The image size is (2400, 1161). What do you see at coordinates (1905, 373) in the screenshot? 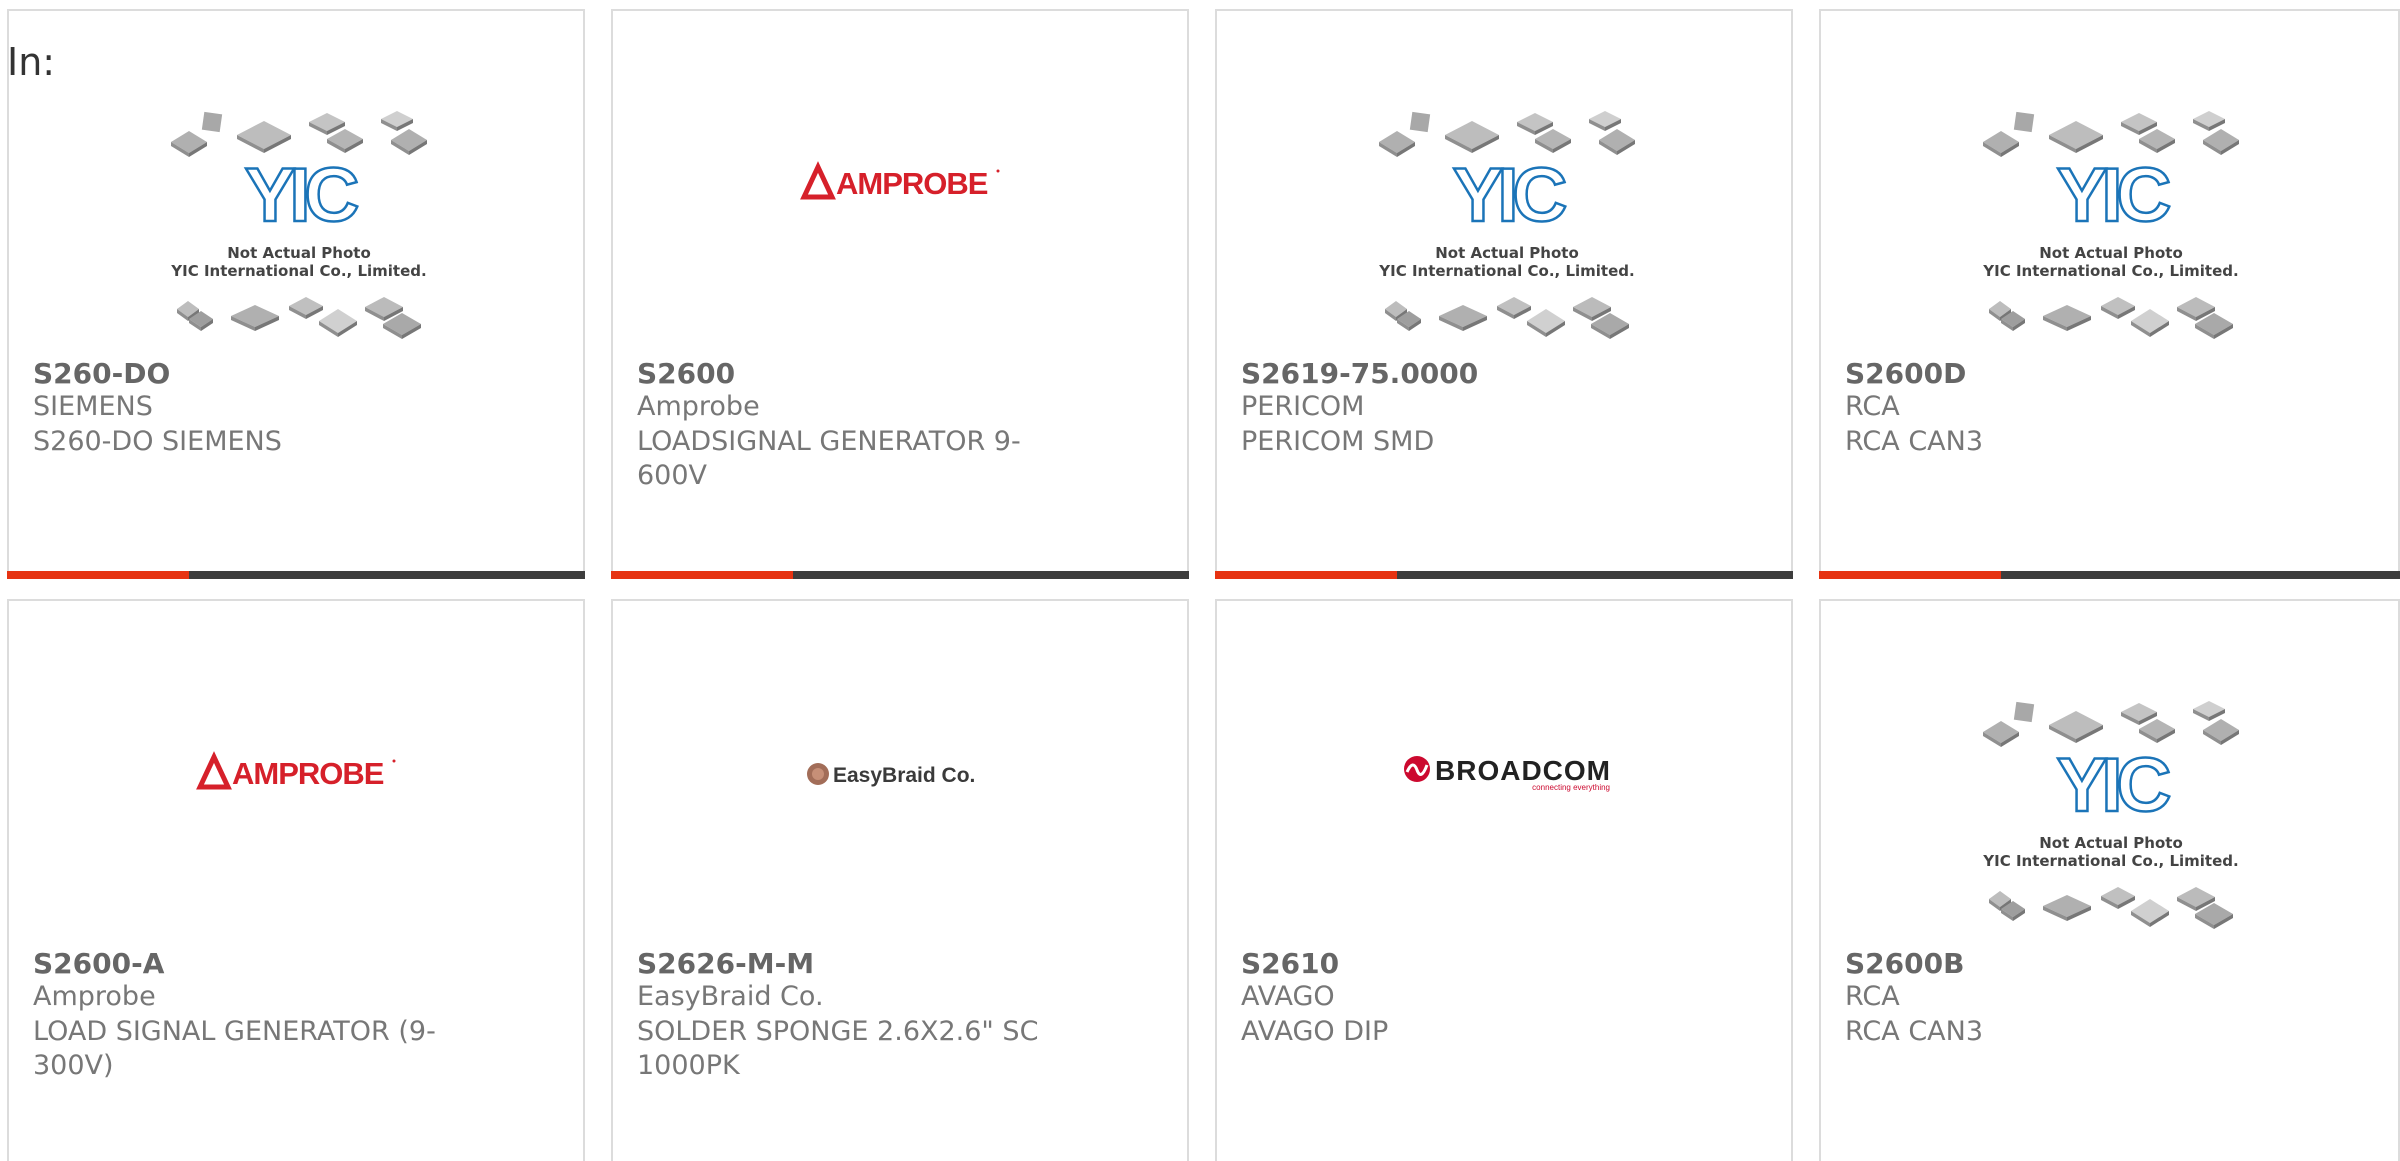
I see `product-part-number: S2600D` at bounding box center [1905, 373].